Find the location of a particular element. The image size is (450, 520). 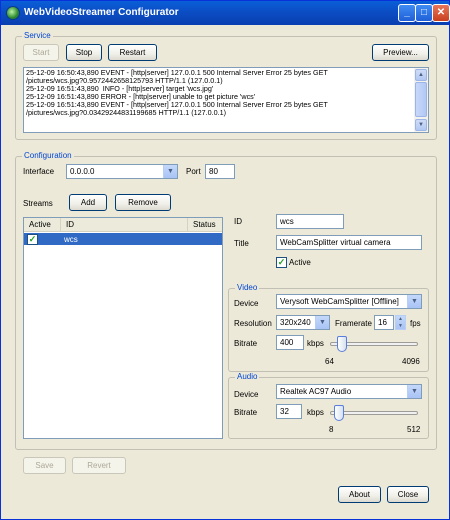

column-status: Status is located at coordinates (204, 225).